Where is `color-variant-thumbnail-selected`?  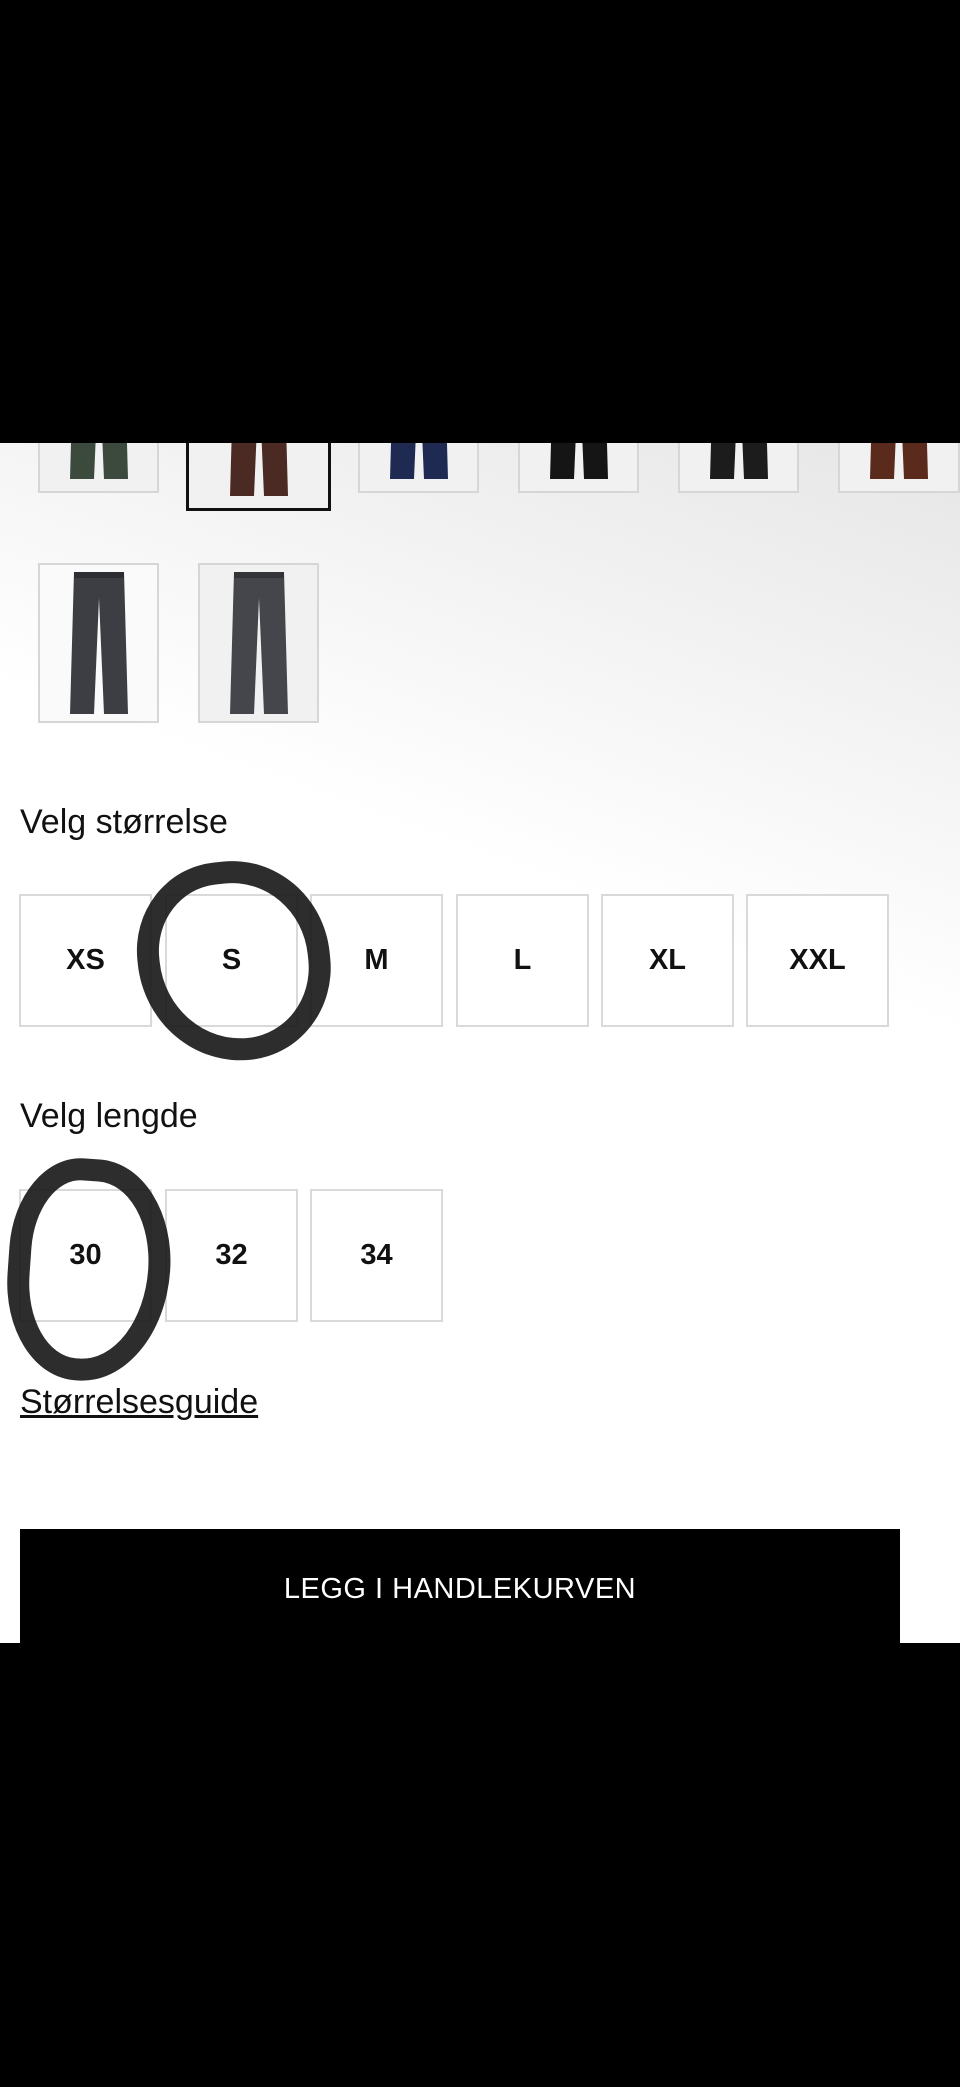 color-variant-thumbnail-selected is located at coordinates (258, 477).